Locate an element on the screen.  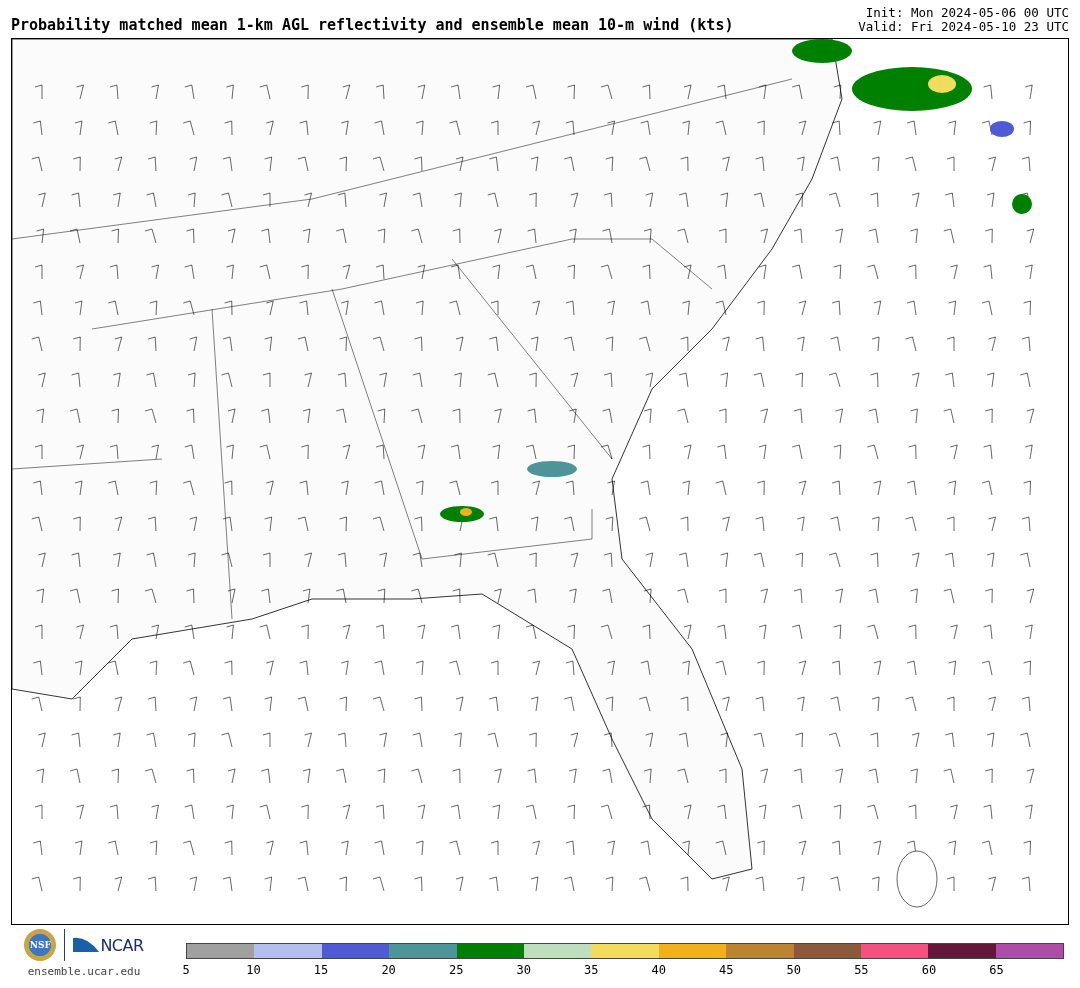
colorbar-tick-label: 55 is located at coordinates (861, 970).